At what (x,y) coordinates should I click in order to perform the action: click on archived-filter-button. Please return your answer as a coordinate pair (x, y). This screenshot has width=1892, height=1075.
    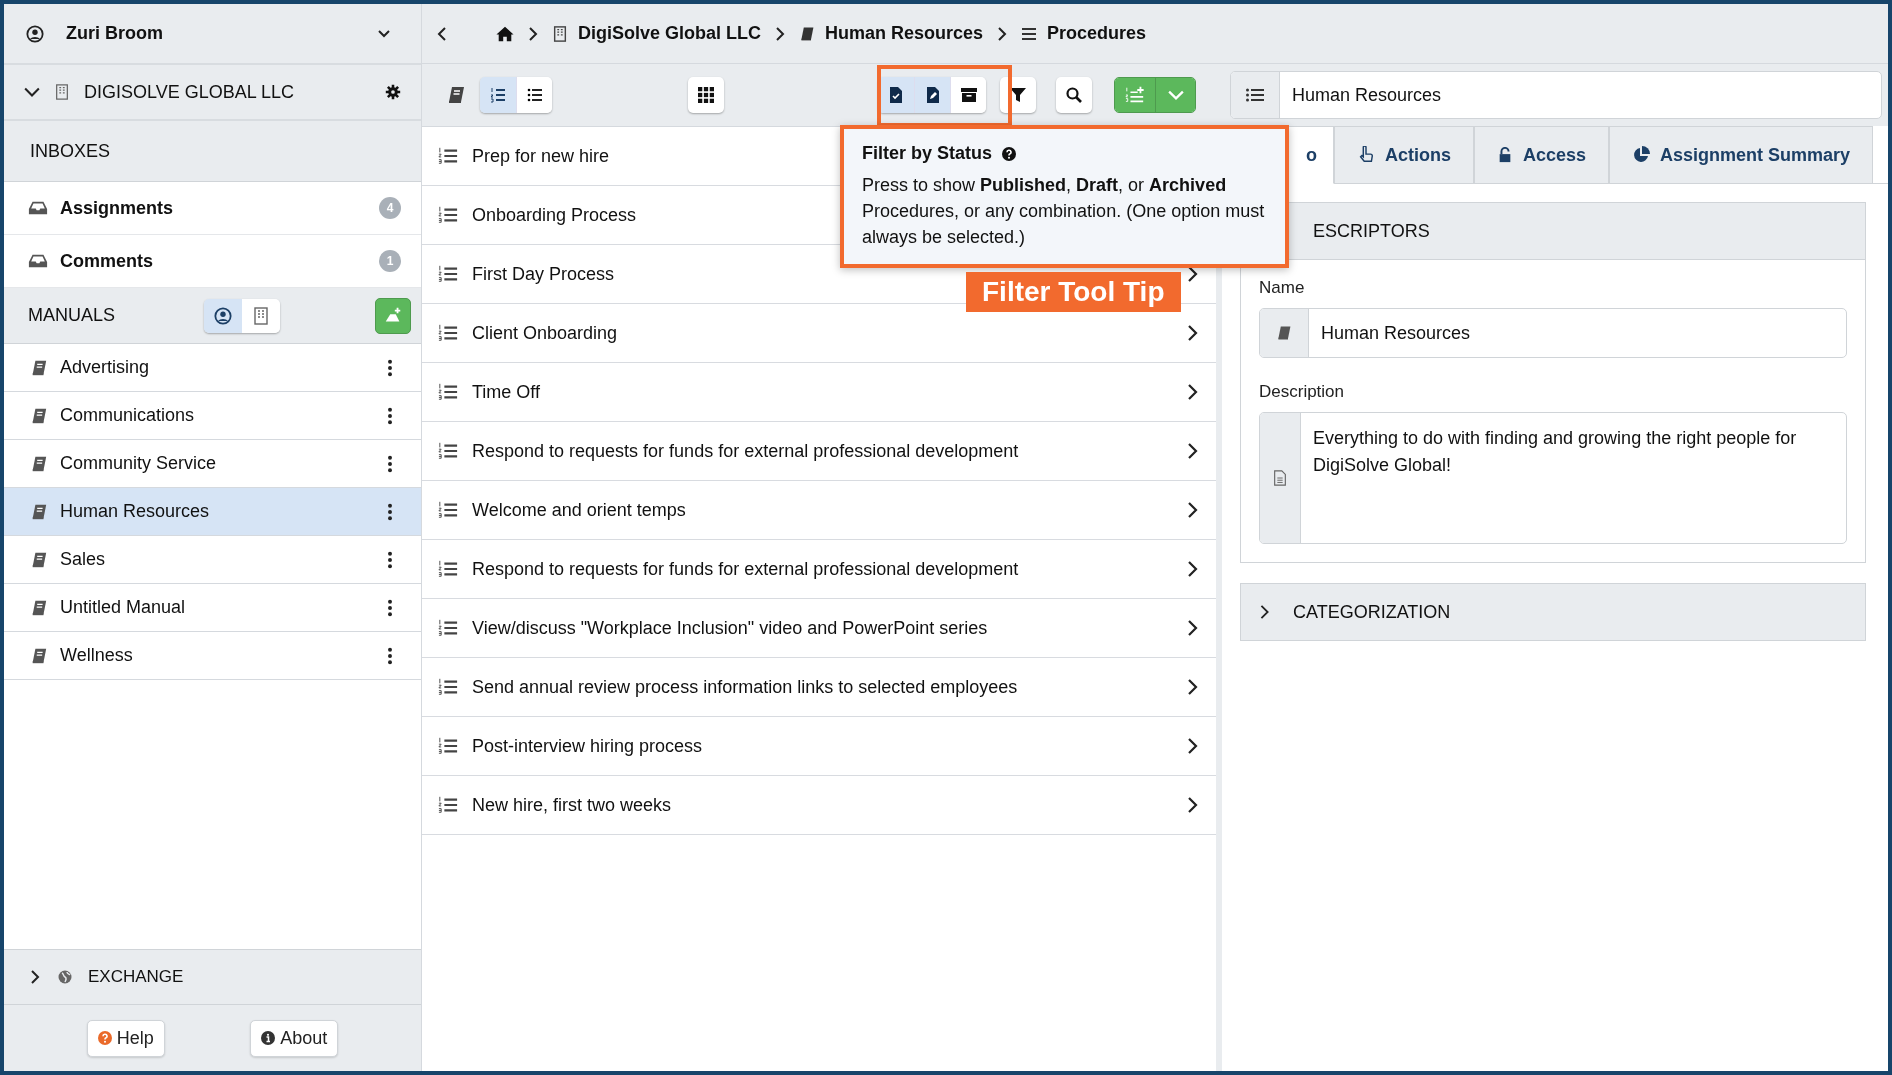
    Looking at the image, I should click on (968, 95).